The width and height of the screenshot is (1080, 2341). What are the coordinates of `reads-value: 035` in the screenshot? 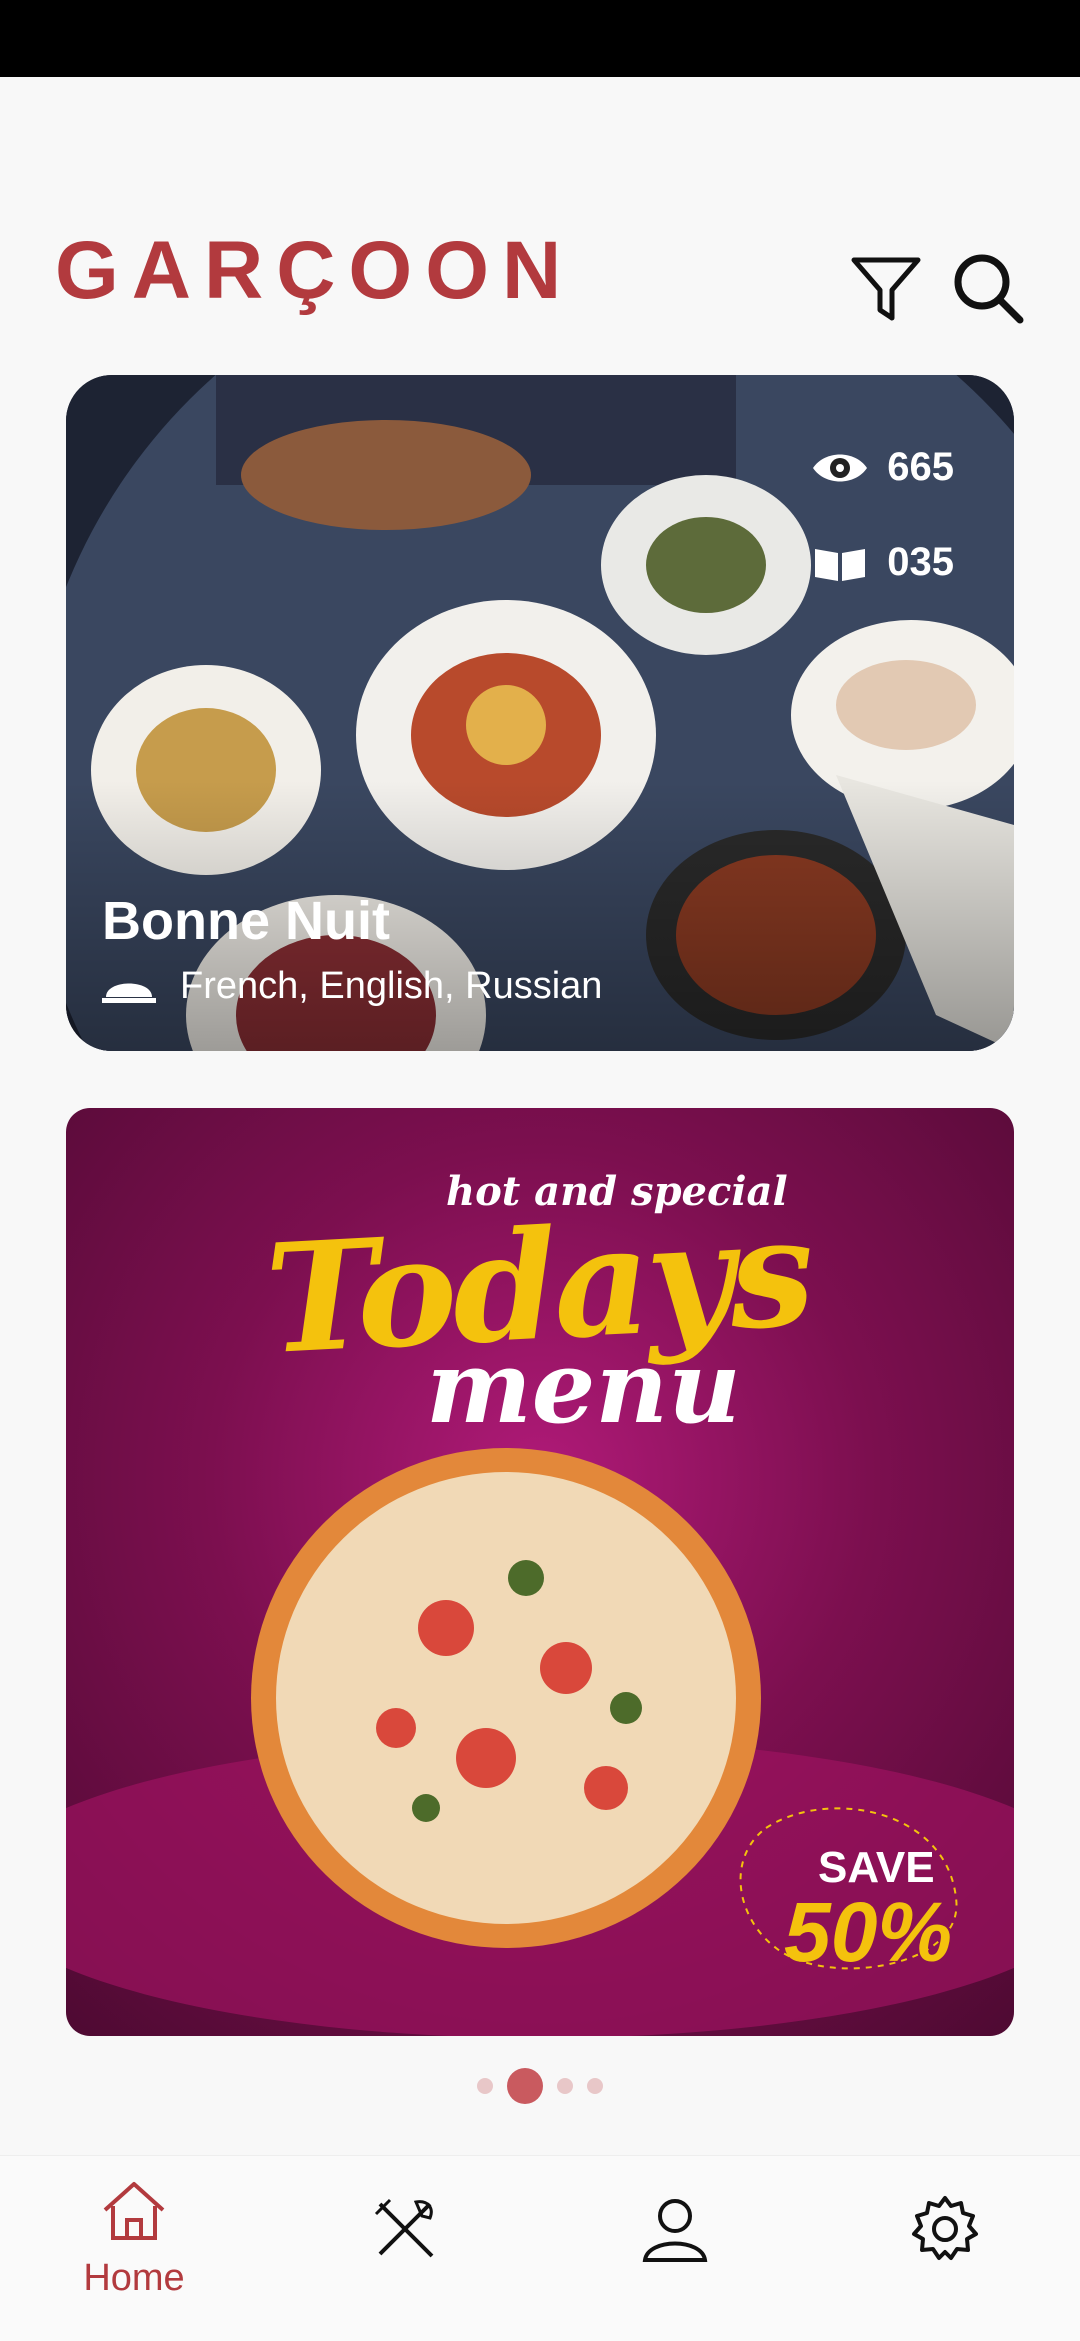 It's located at (920, 562).